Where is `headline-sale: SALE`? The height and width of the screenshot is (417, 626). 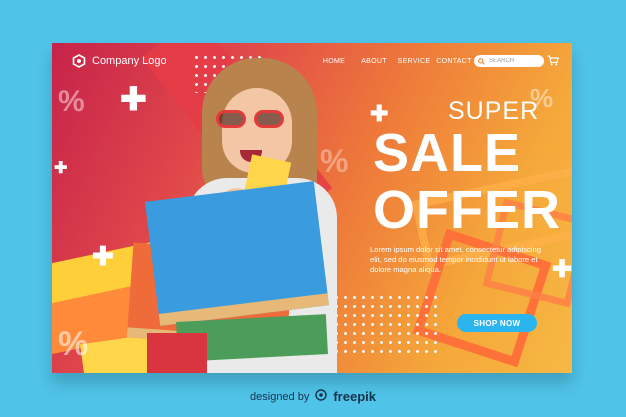
headline-sale: SALE is located at coordinates (447, 153).